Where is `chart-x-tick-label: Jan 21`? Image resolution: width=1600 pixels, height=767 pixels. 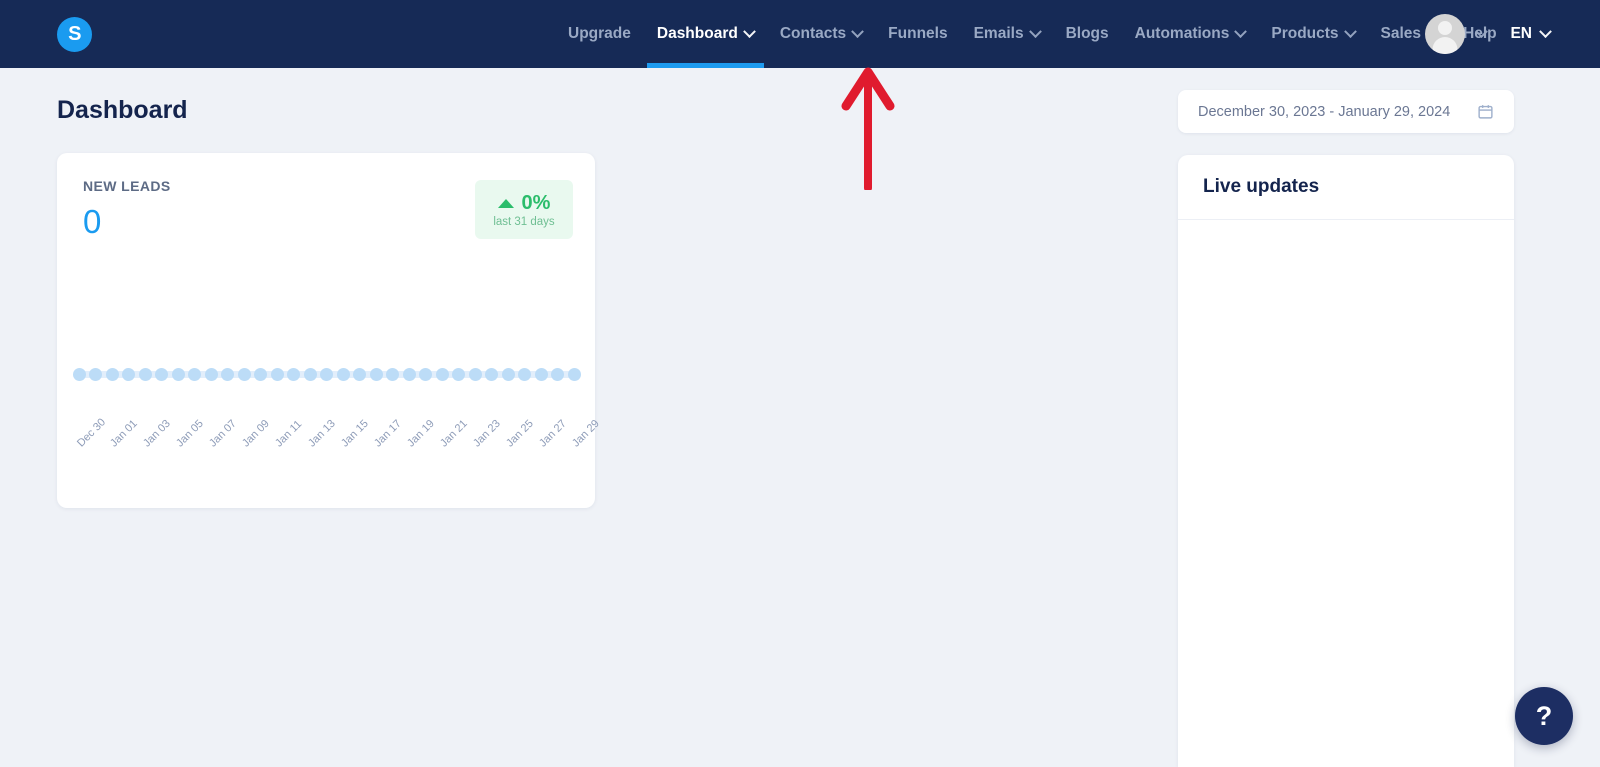
chart-x-tick-label: Jan 21 is located at coordinates (454, 433).